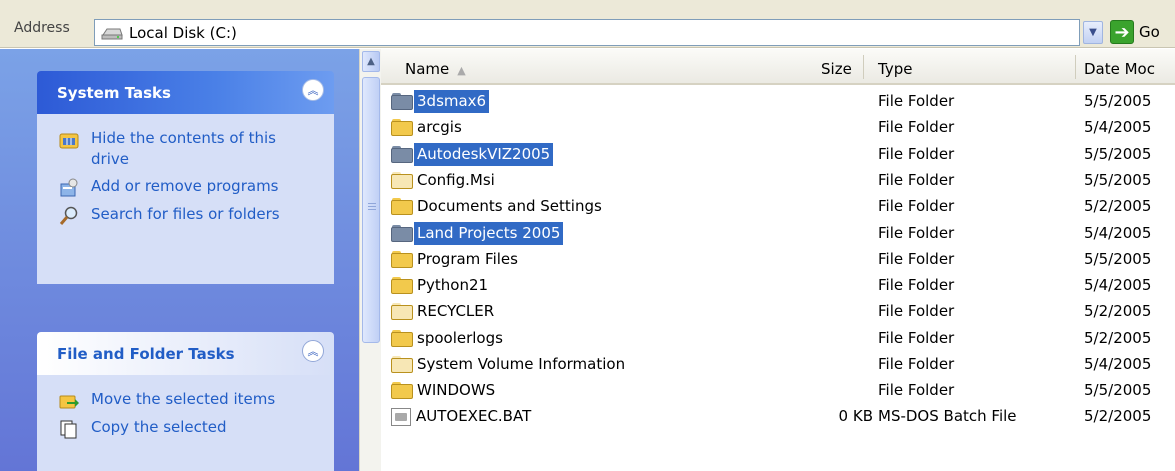 Image resolution: width=1175 pixels, height=471 pixels. What do you see at coordinates (185, 353) in the screenshot?
I see `file-folder-tasks-header: File and Folder Tasks ︽` at bounding box center [185, 353].